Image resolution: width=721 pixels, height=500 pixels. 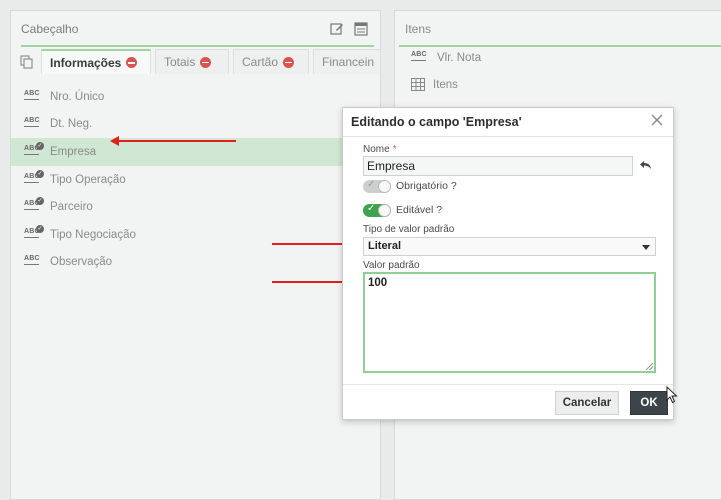 What do you see at coordinates (509, 322) in the screenshot?
I see `valor-padrao-textarea: 100` at bounding box center [509, 322].